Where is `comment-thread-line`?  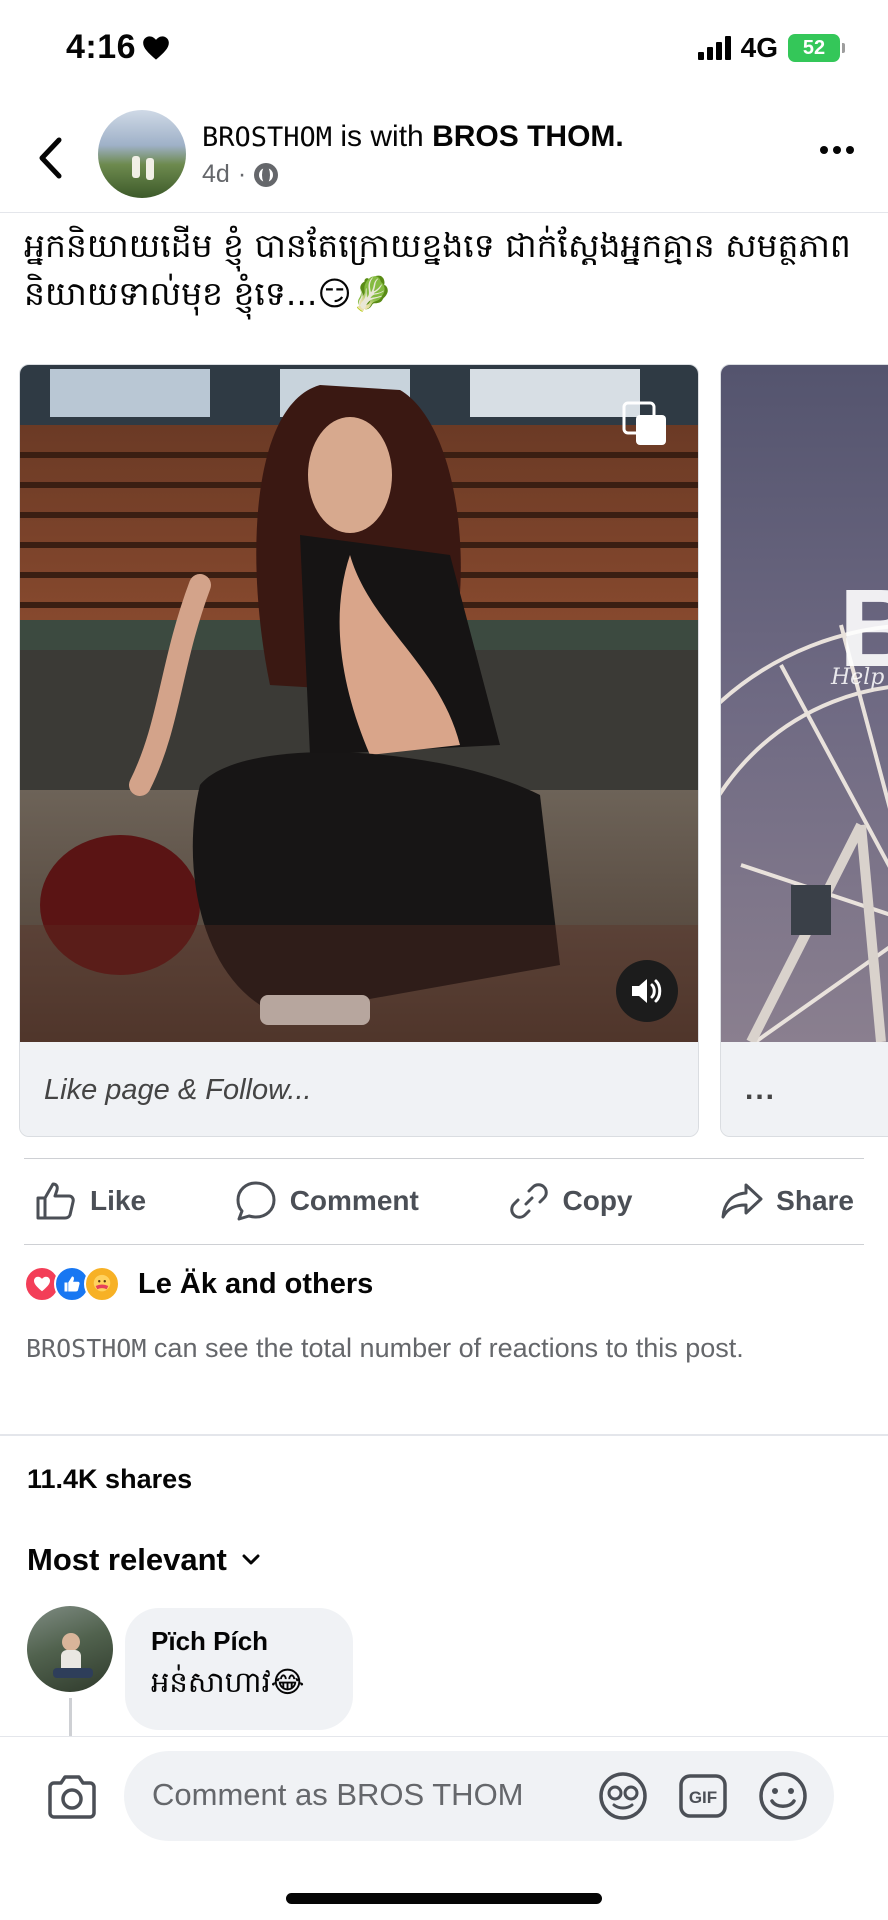
comment-thread-line is located at coordinates (70, 1718).